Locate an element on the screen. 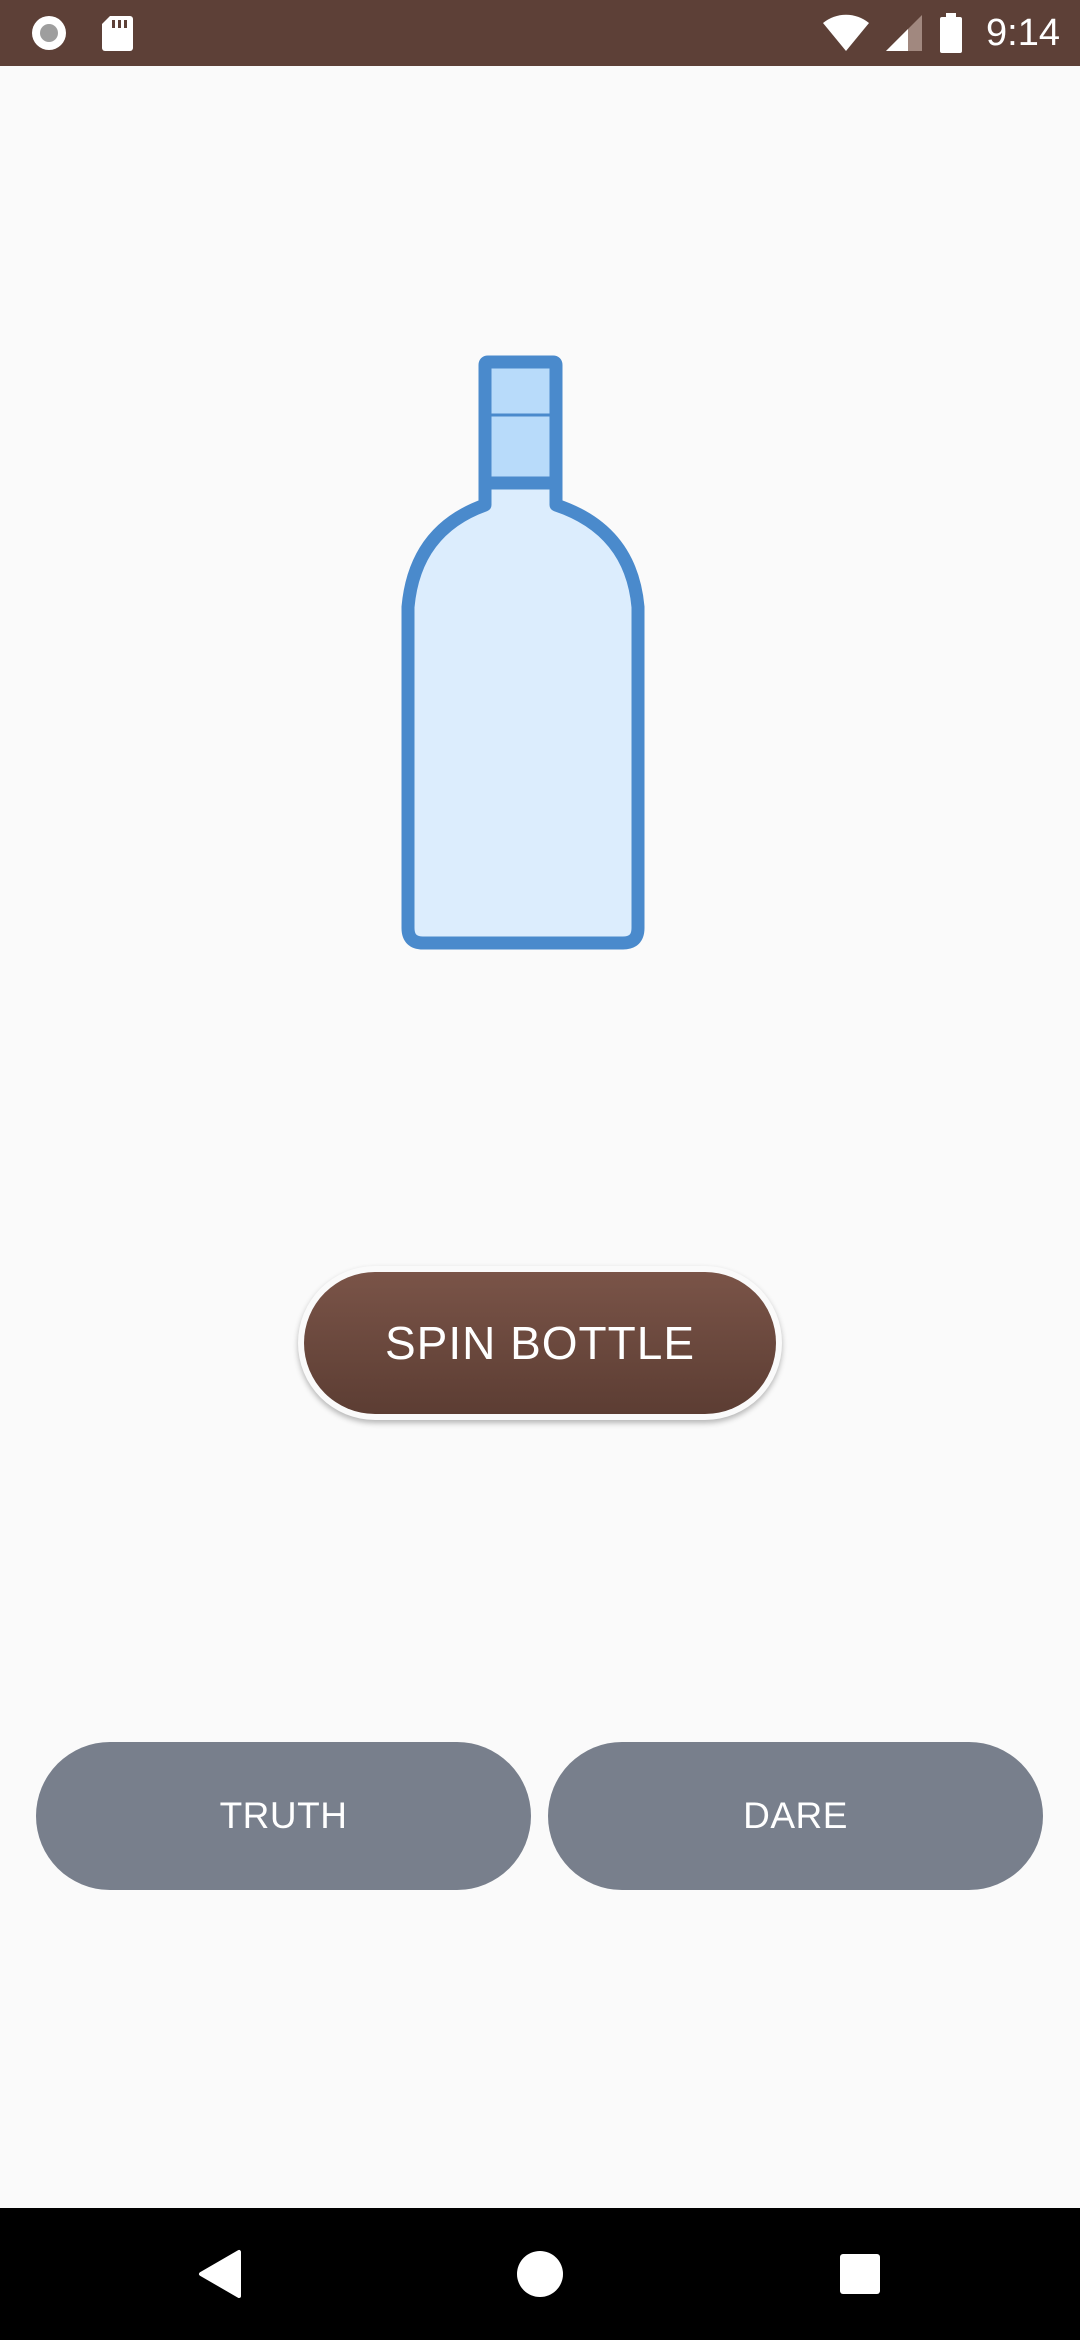 This screenshot has height=2340, width=1080. spin-bottle-button: SPIN BOTTLE is located at coordinates (540, 1343).